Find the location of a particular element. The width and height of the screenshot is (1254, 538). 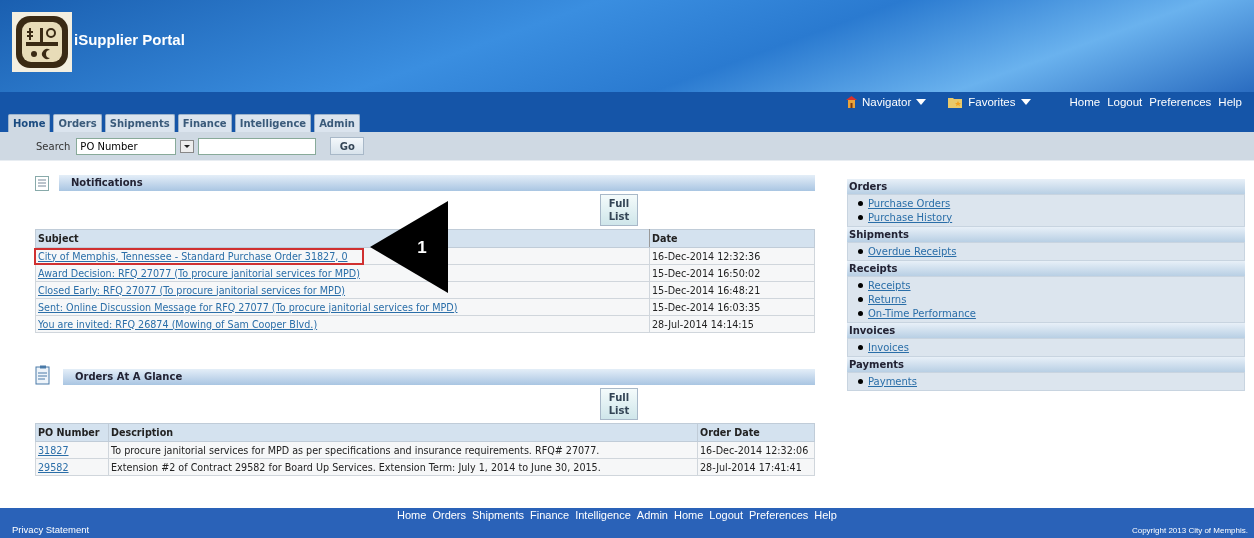

table-cell: 16-Dec-2014 12:32:36 is located at coordinates (706, 256).